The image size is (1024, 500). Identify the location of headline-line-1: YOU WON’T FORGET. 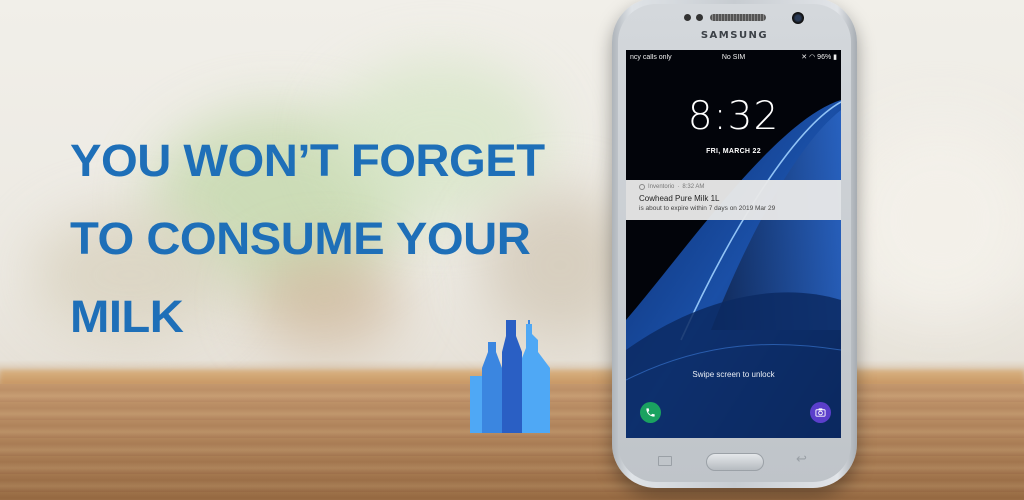
(307, 160).